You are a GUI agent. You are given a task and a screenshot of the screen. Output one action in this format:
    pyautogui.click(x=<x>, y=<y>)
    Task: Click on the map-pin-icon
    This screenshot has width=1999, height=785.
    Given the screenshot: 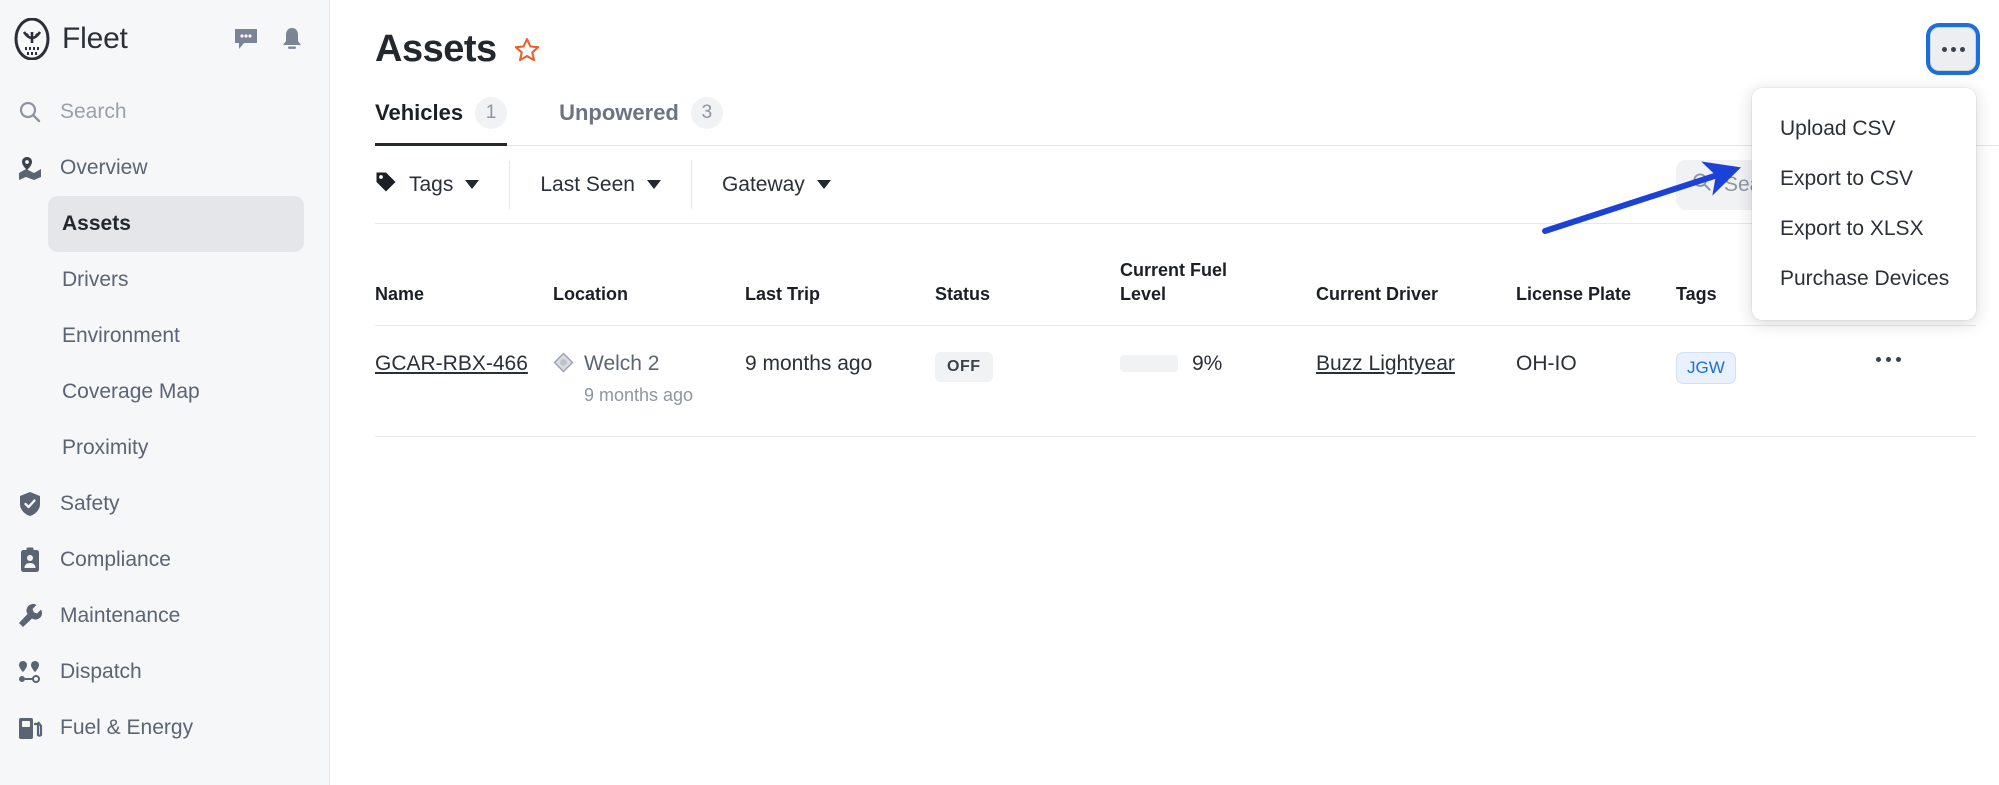 What is the action you would take?
    pyautogui.click(x=30, y=168)
    